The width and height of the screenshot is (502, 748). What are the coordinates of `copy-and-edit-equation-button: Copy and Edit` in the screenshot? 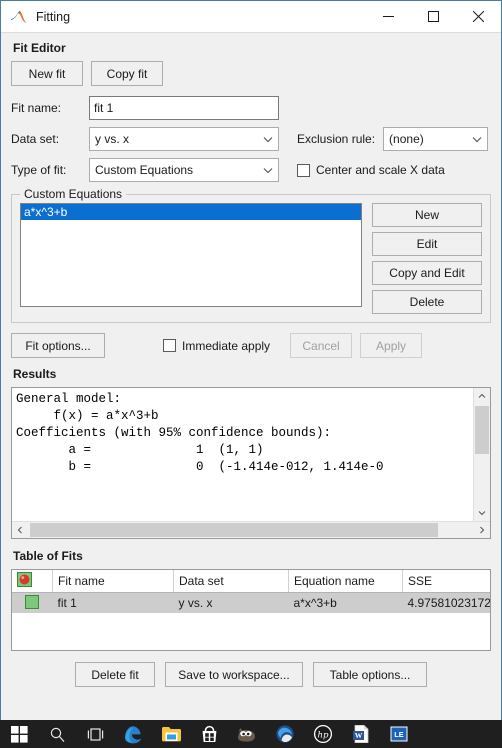 It's located at (427, 273).